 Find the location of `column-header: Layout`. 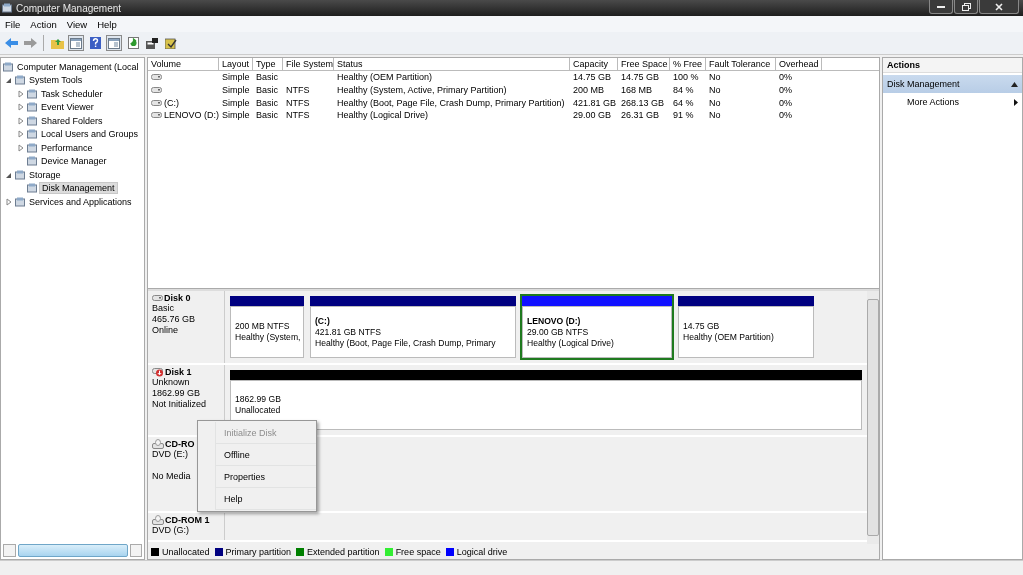

column-header: Layout is located at coordinates (236, 64).